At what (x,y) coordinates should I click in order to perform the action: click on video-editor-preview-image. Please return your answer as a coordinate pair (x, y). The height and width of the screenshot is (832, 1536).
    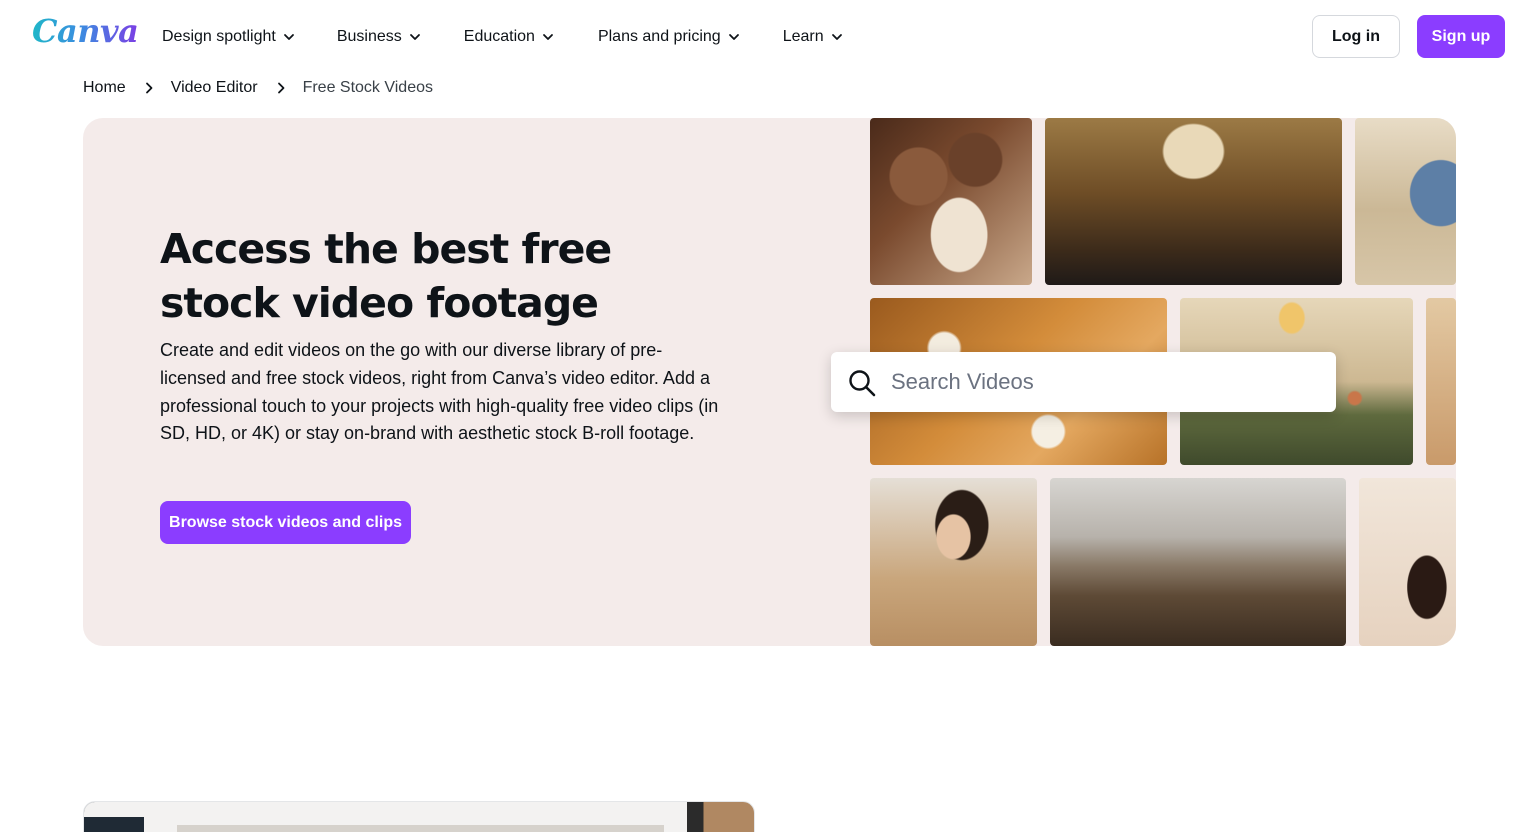
    Looking at the image, I should click on (419, 816).